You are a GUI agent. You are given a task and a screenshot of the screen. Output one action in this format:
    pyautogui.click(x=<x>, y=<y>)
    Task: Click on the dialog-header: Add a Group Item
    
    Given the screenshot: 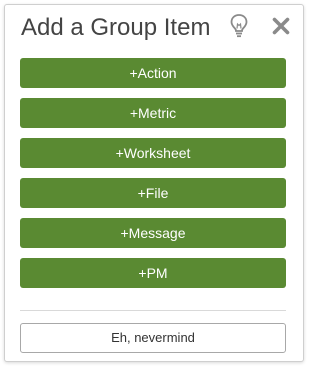 What is the action you would take?
    pyautogui.click(x=154, y=28)
    